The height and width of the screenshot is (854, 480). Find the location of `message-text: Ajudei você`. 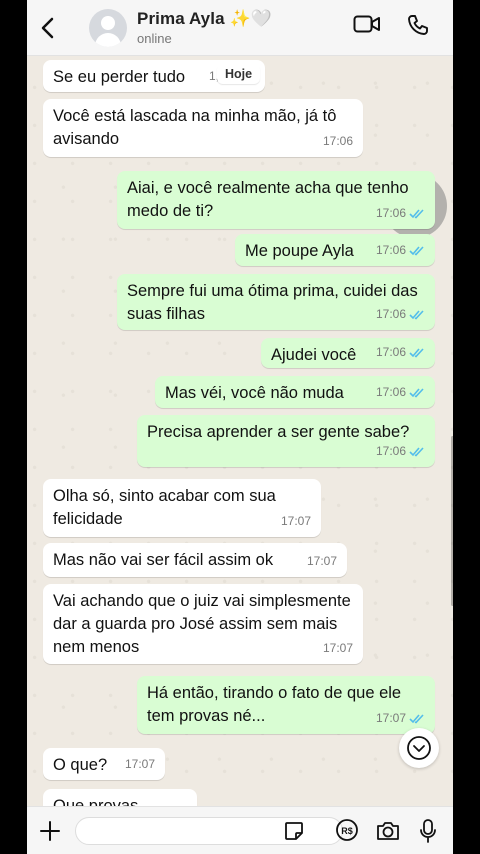

message-text: Ajudei você is located at coordinates (314, 355).